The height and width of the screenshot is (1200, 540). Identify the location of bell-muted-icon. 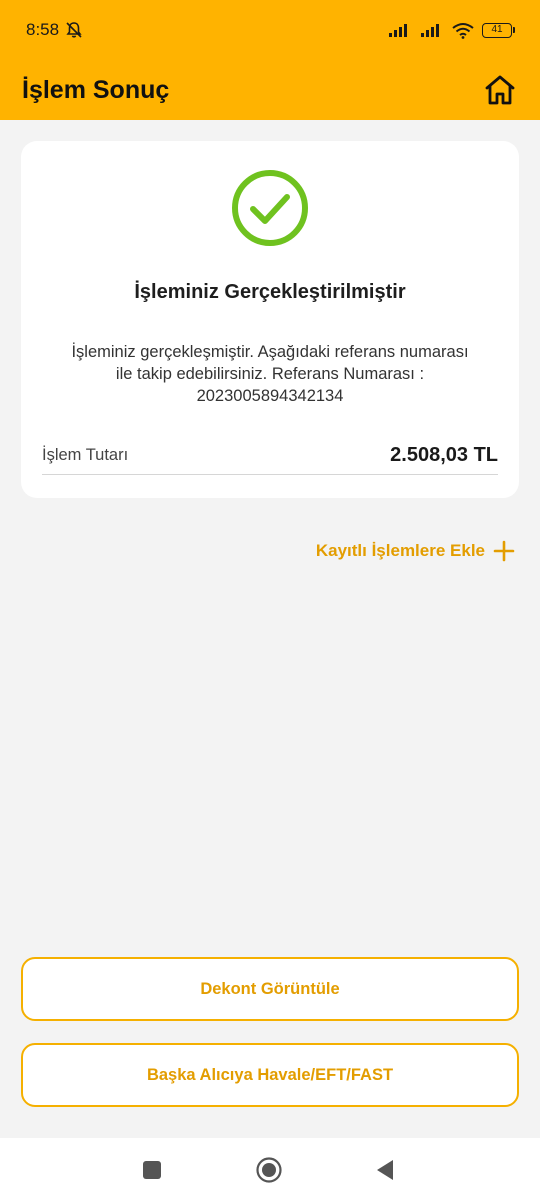
(74, 30).